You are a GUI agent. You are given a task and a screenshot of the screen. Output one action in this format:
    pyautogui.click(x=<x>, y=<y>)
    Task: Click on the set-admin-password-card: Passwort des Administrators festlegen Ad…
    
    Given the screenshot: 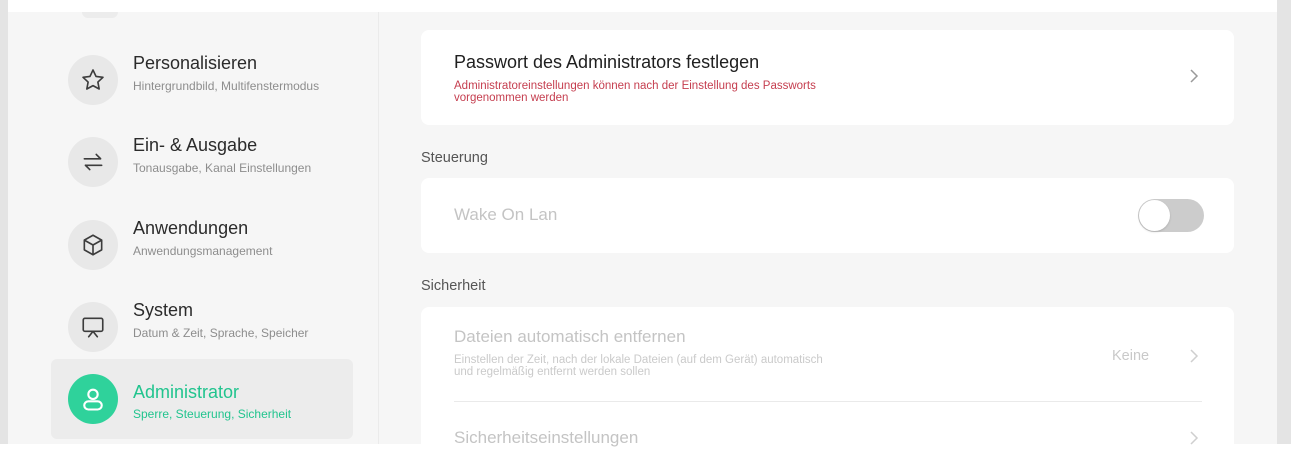 What is the action you would take?
    pyautogui.click(x=827, y=77)
    